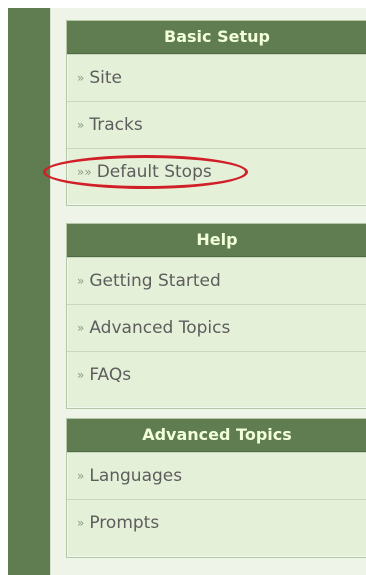  What do you see at coordinates (160, 328) in the screenshot?
I see `menu-item-label: Advanced Topics` at bounding box center [160, 328].